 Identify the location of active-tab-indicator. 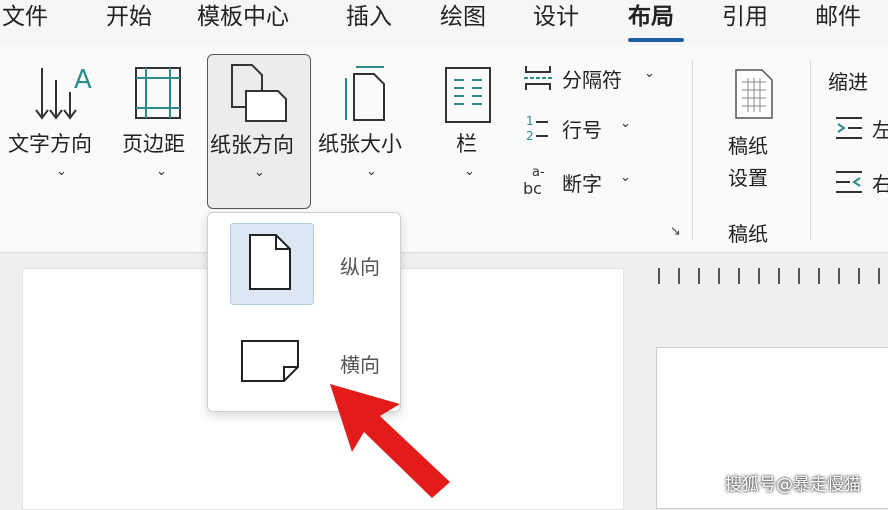
(656, 40).